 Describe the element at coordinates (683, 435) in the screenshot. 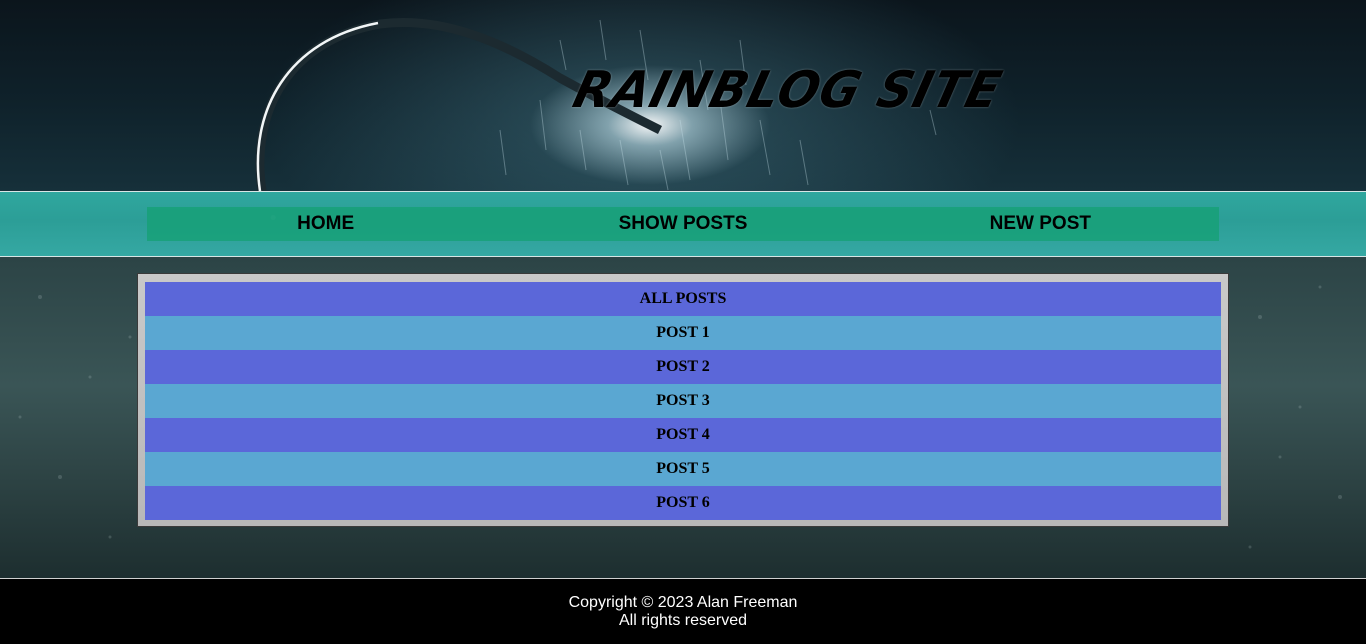

I see `post-row-4: POST 4` at that location.